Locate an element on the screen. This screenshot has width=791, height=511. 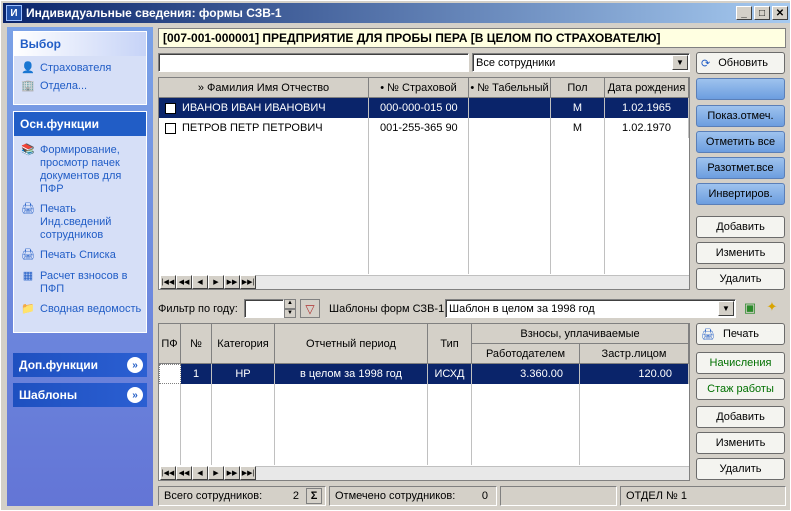
close-button: ✕ is located at coordinates (780, 13).